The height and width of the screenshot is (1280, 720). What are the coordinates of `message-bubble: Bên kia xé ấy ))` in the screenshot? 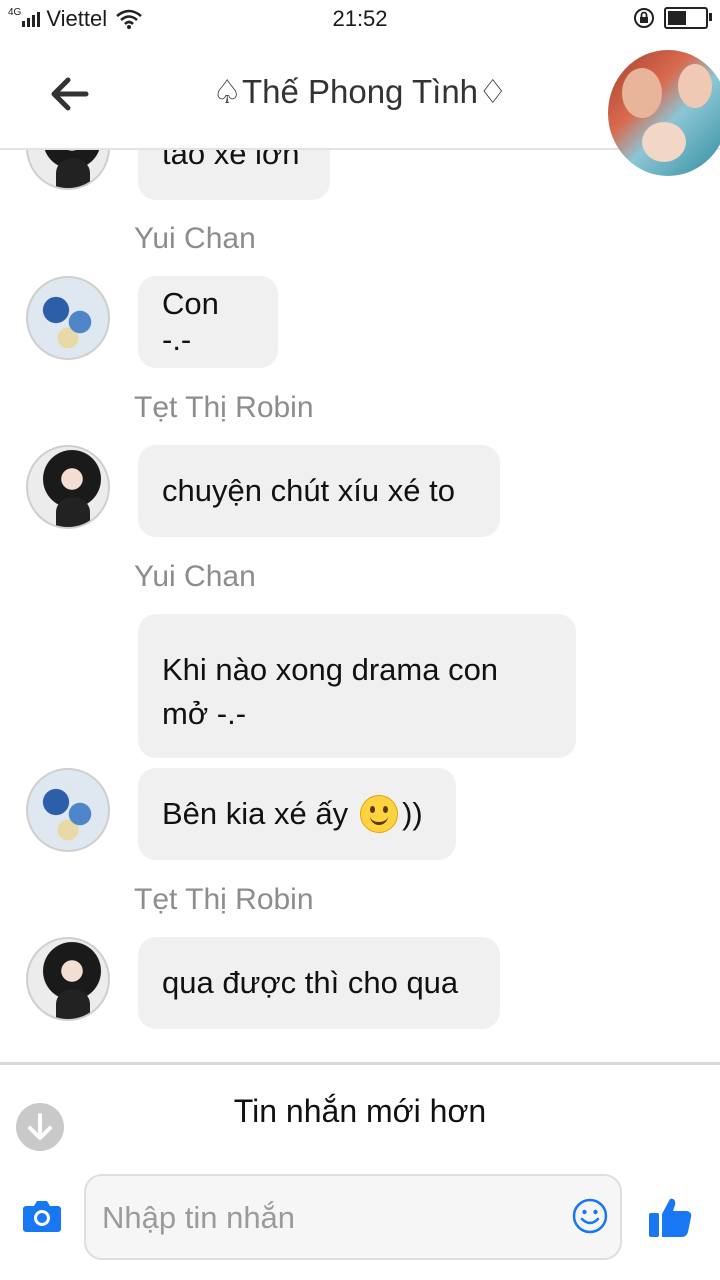 It's located at (297, 814).